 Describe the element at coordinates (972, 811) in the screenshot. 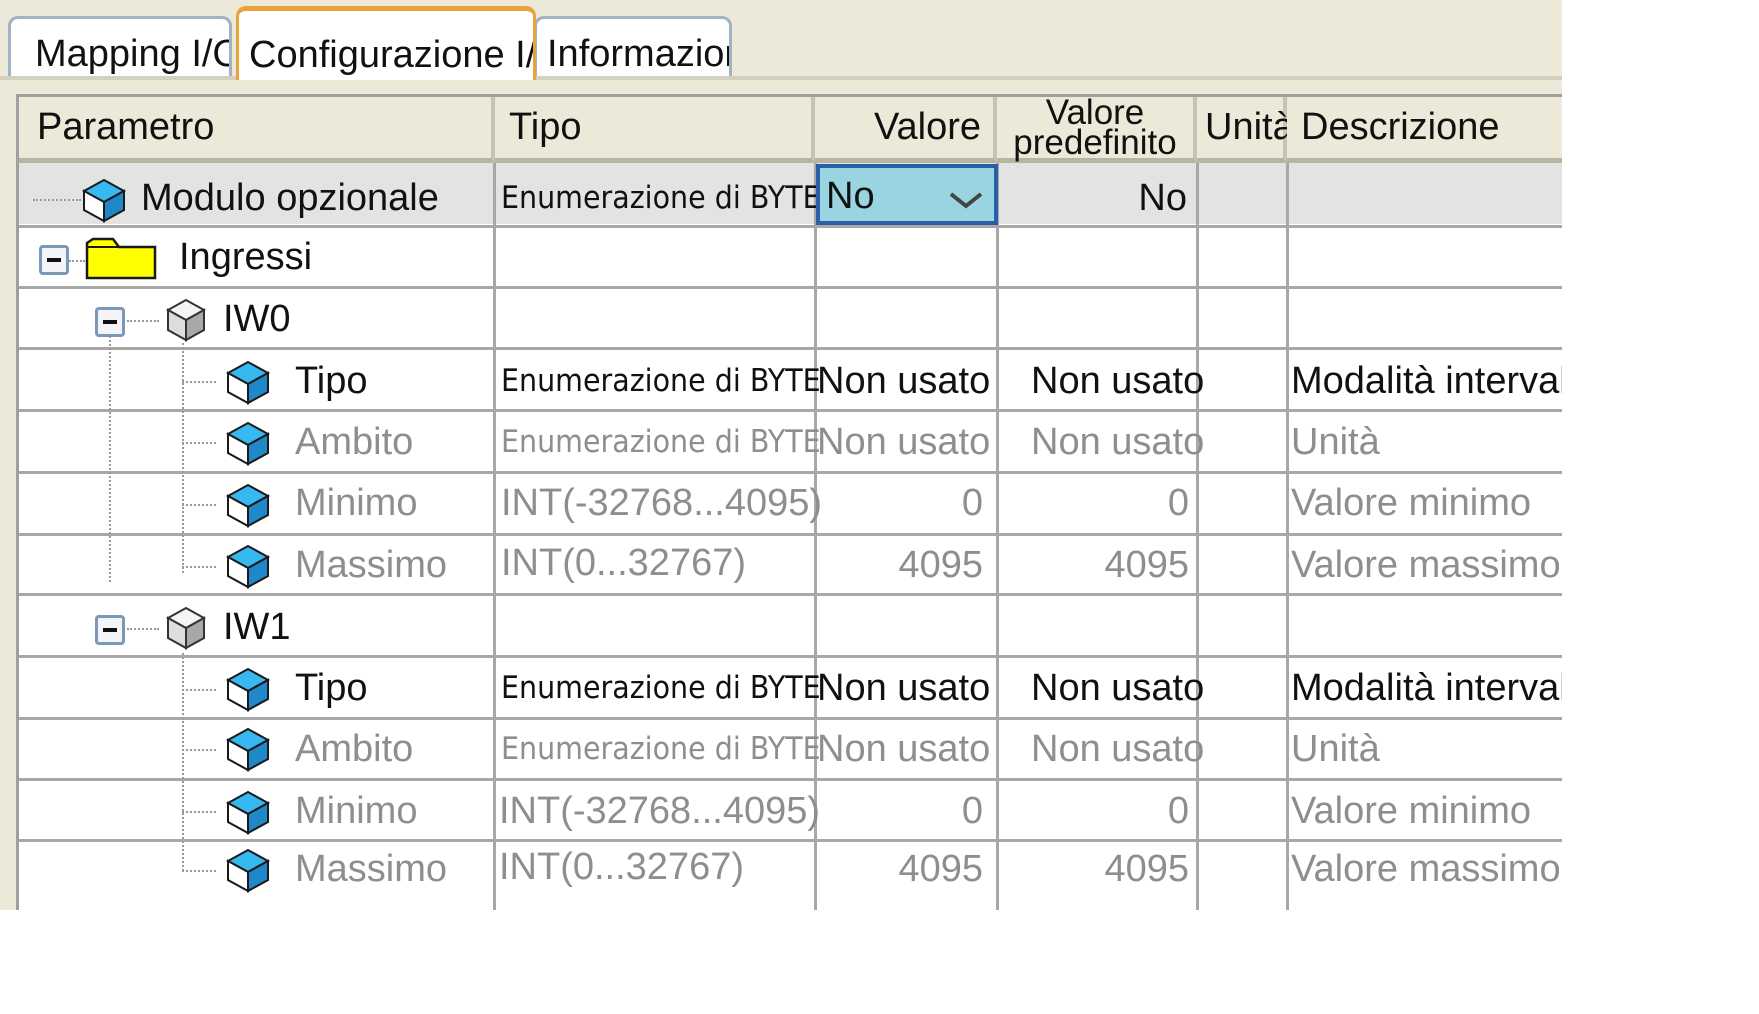

I see `param-value: 0` at that location.